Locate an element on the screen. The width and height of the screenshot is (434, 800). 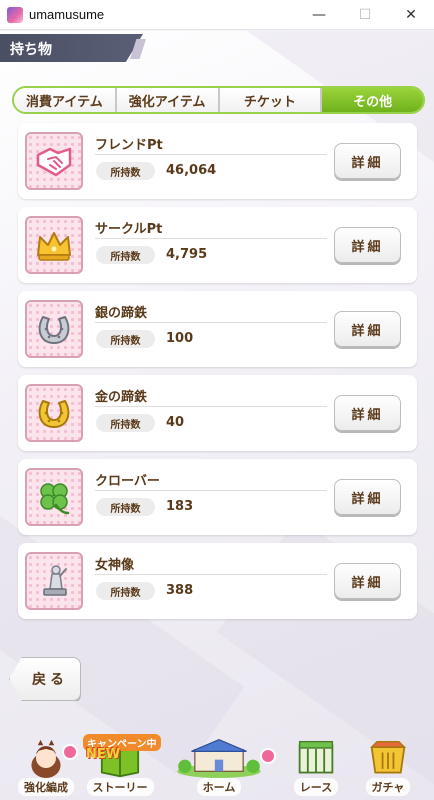
bottom-nav: 強化編成 ストーリー キャンペーン中 NEW ホーム レース ガチャ is located at coordinates (217, 767).